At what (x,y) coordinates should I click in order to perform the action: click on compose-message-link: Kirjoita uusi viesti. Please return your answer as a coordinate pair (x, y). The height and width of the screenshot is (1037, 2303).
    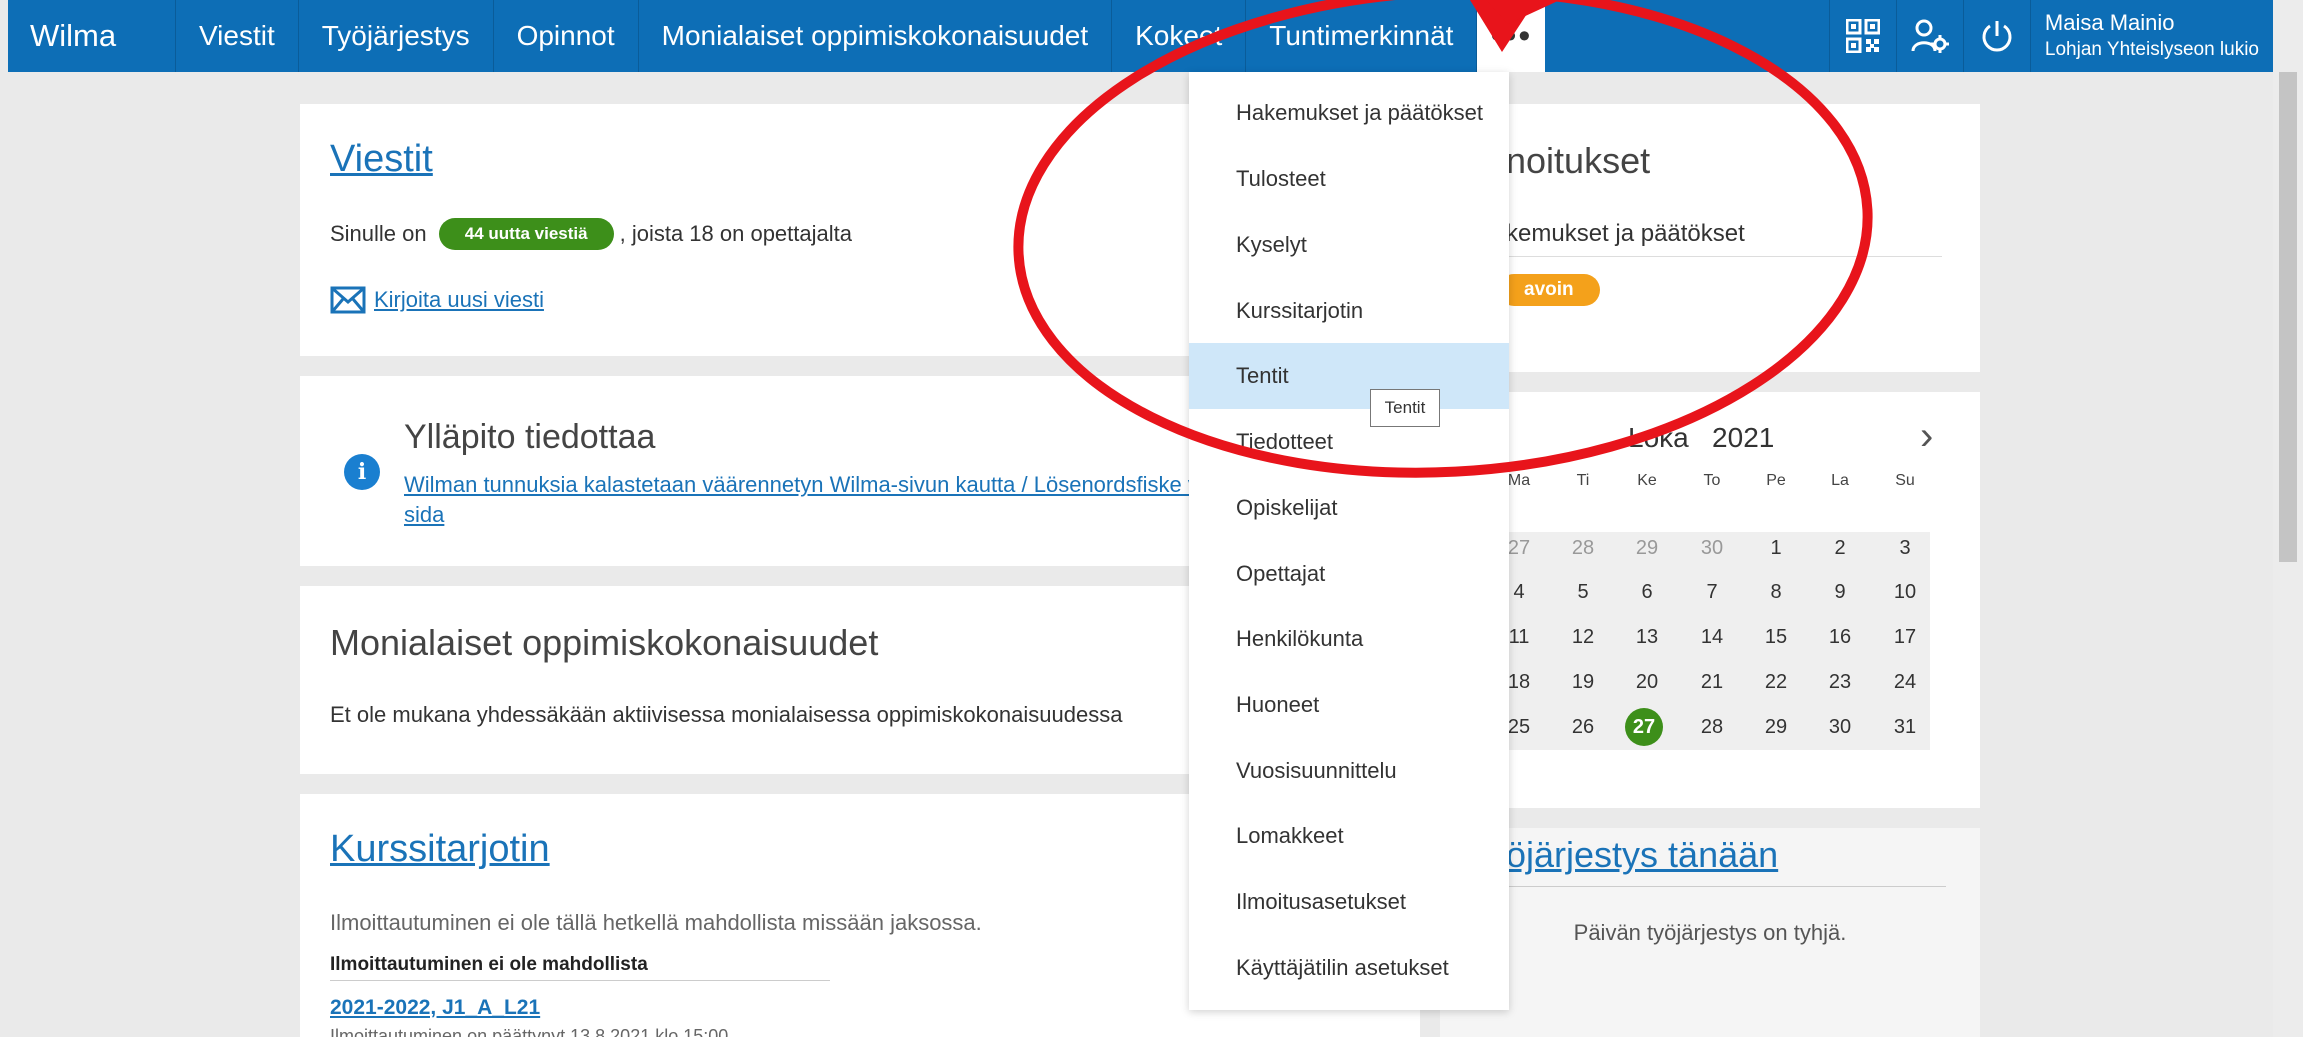
    Looking at the image, I should click on (437, 300).